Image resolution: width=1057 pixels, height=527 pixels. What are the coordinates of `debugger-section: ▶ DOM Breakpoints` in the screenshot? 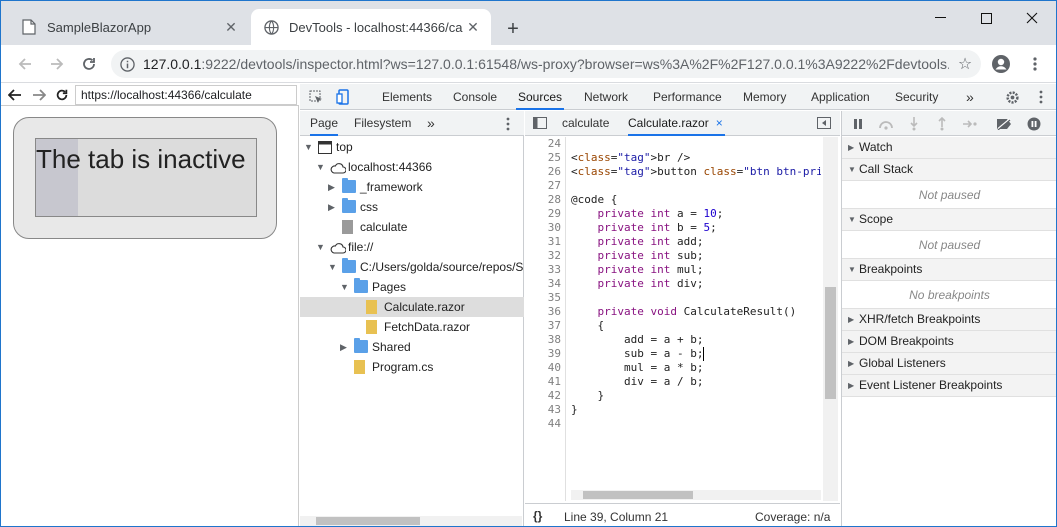 It's located at (949, 342).